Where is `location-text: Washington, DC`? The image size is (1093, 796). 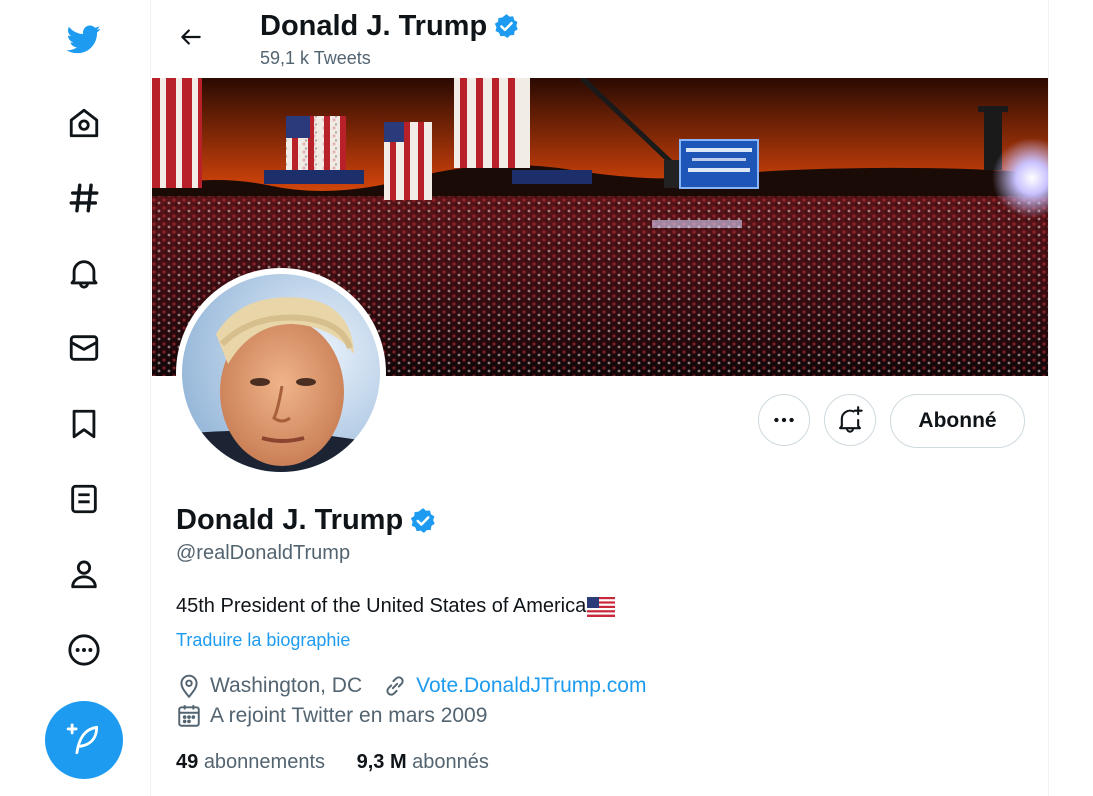 location-text: Washington, DC is located at coordinates (286, 685).